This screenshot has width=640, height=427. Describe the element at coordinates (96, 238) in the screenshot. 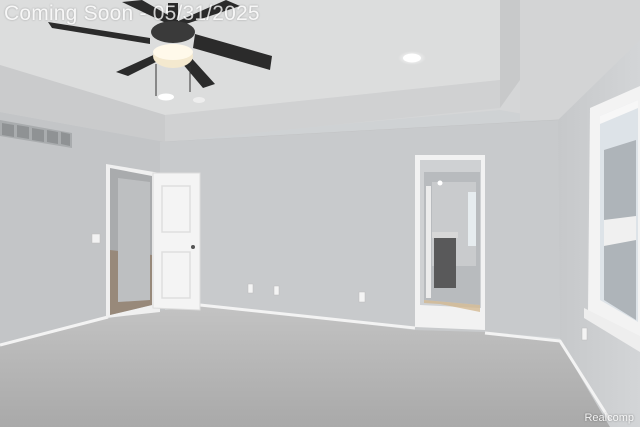

I see `light-switch-icon` at that location.